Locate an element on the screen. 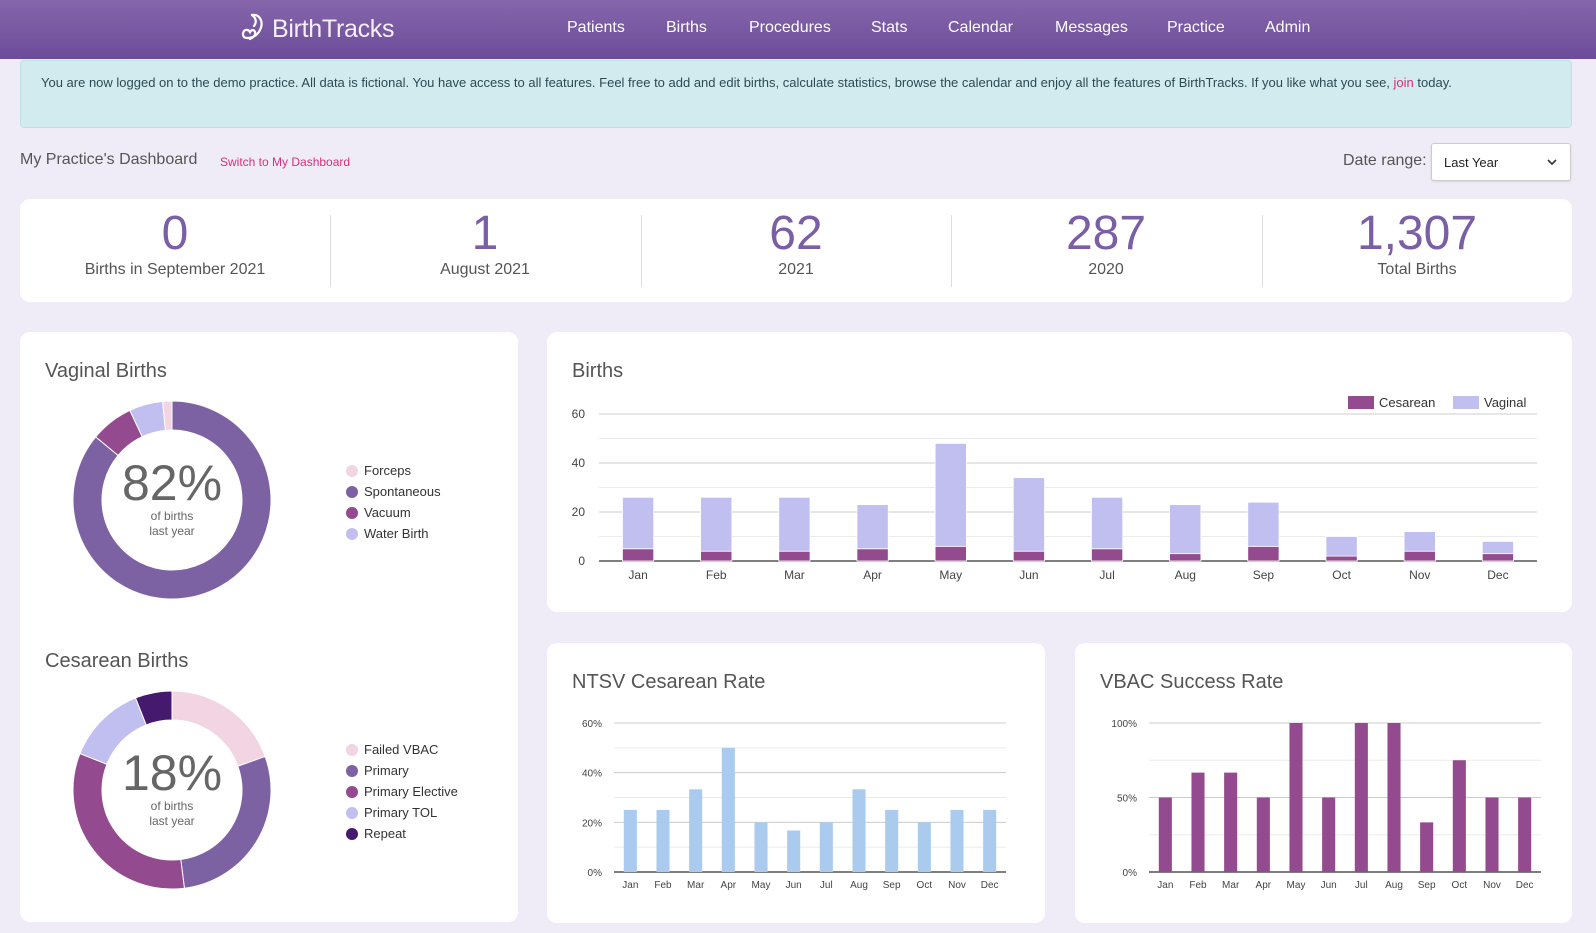 The height and width of the screenshot is (933, 1596). bar-cesarean-apr is located at coordinates (872, 555).